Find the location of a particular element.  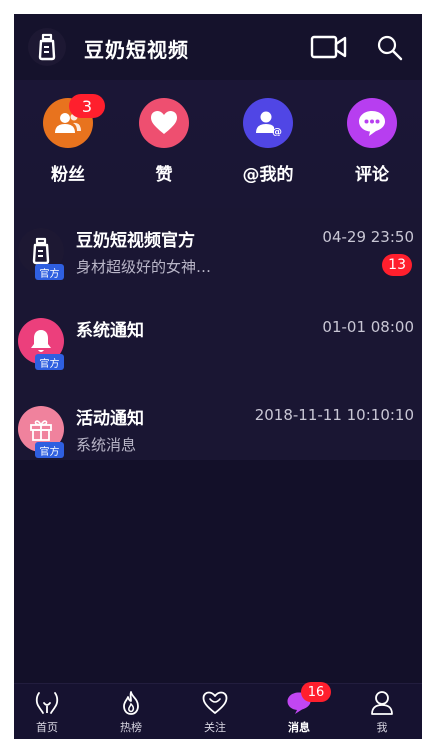

mention-icon: @ is located at coordinates (268, 123).